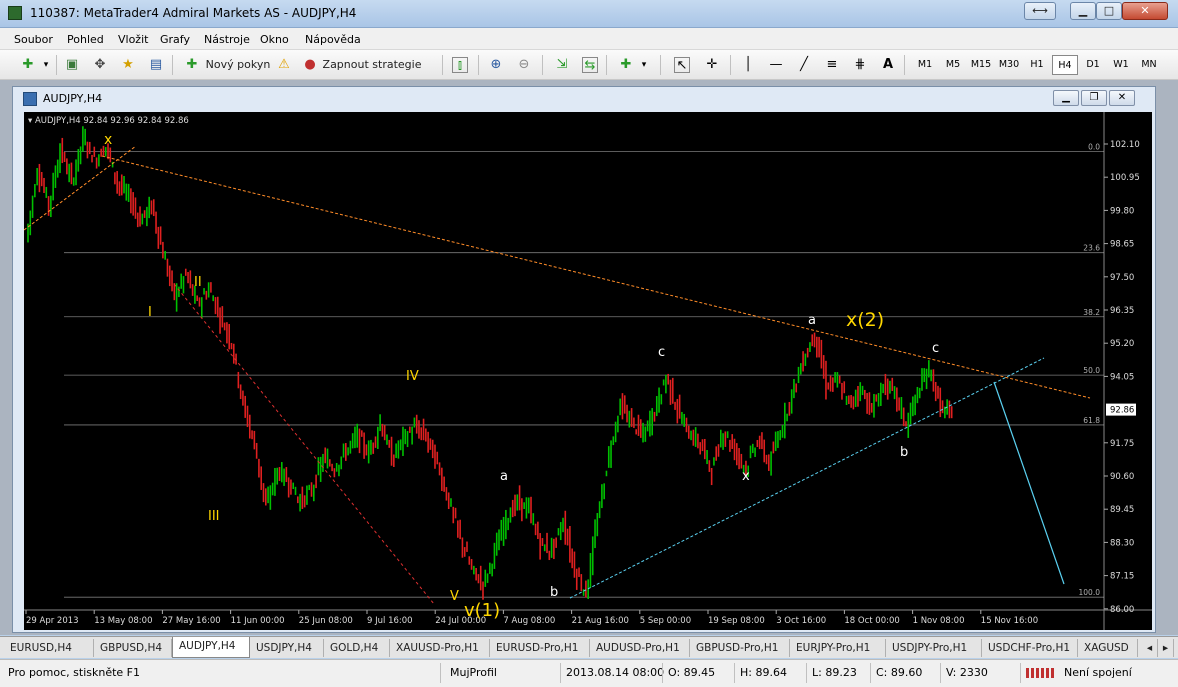 Image resolution: width=1178 pixels, height=687 pixels. What do you see at coordinates (28, 65) in the screenshot?
I see `new-chart-icon: ✚` at bounding box center [28, 65].